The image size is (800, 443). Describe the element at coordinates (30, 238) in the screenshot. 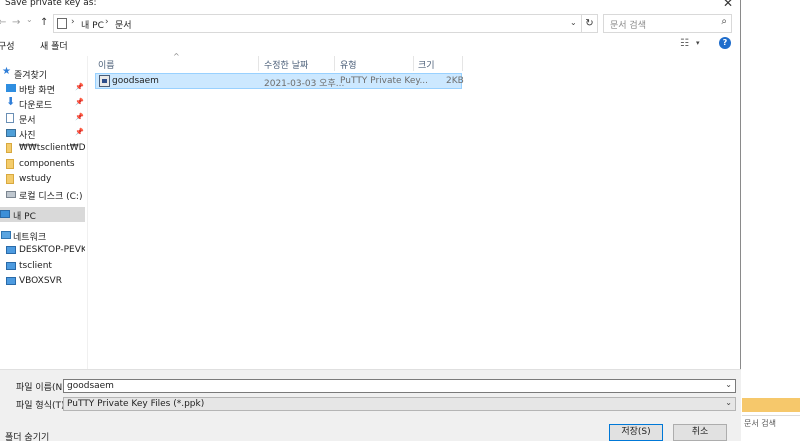

I see `sidebar-item-label: 네트워크` at that location.